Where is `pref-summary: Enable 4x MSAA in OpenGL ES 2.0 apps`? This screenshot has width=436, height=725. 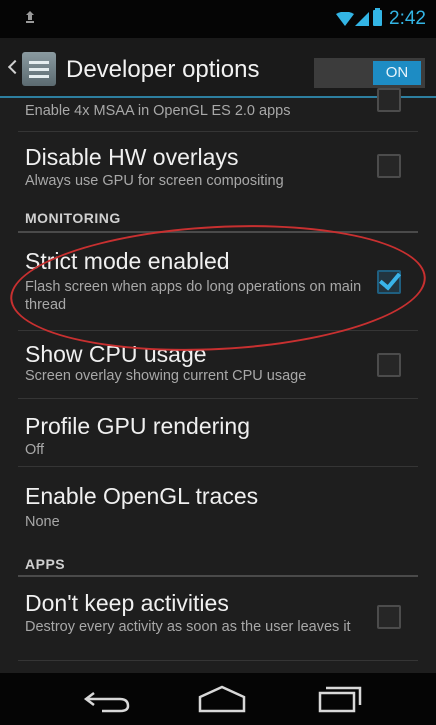 pref-summary: Enable 4x MSAA in OpenGL ES 2.0 apps is located at coordinates (158, 111).